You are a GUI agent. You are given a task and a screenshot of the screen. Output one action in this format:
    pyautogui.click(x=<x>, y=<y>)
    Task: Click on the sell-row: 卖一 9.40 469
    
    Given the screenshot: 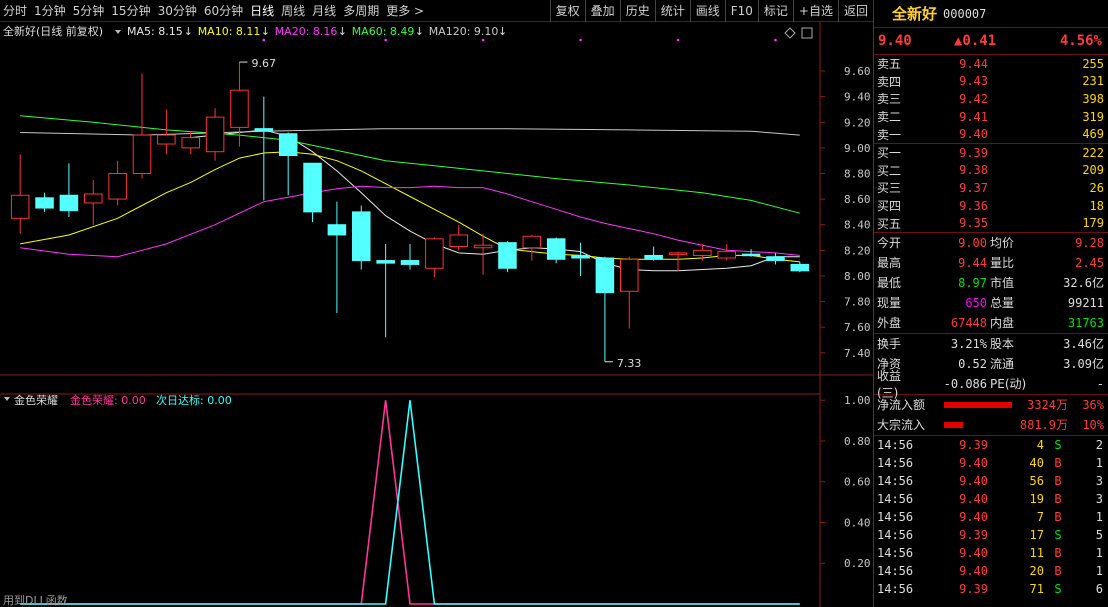 What is the action you would take?
    pyautogui.click(x=991, y=134)
    